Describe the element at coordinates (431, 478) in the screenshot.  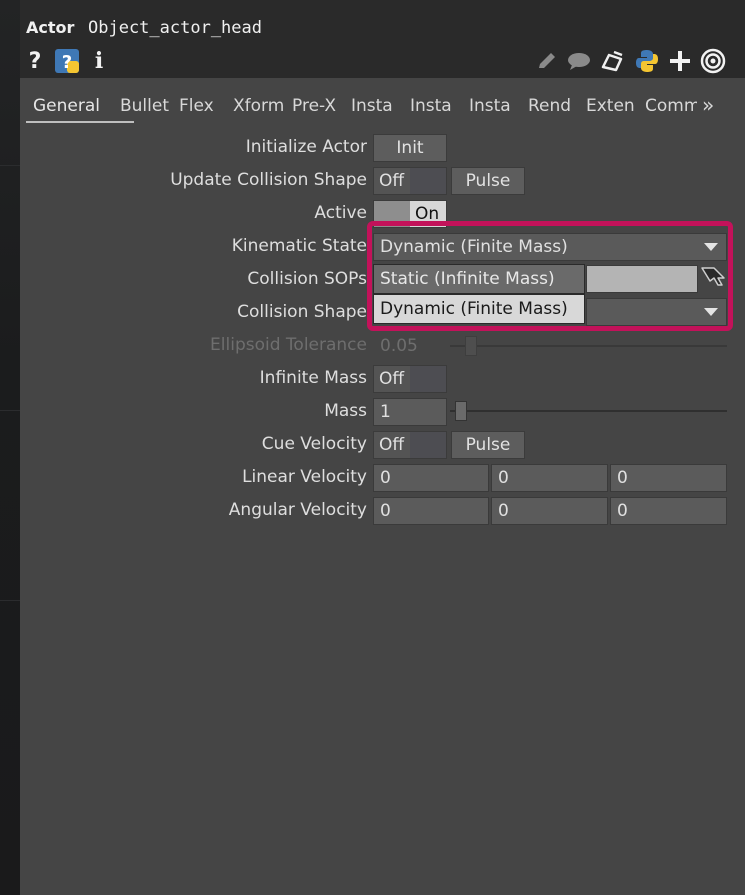
I see `linear-velocity-x-field: 0` at that location.